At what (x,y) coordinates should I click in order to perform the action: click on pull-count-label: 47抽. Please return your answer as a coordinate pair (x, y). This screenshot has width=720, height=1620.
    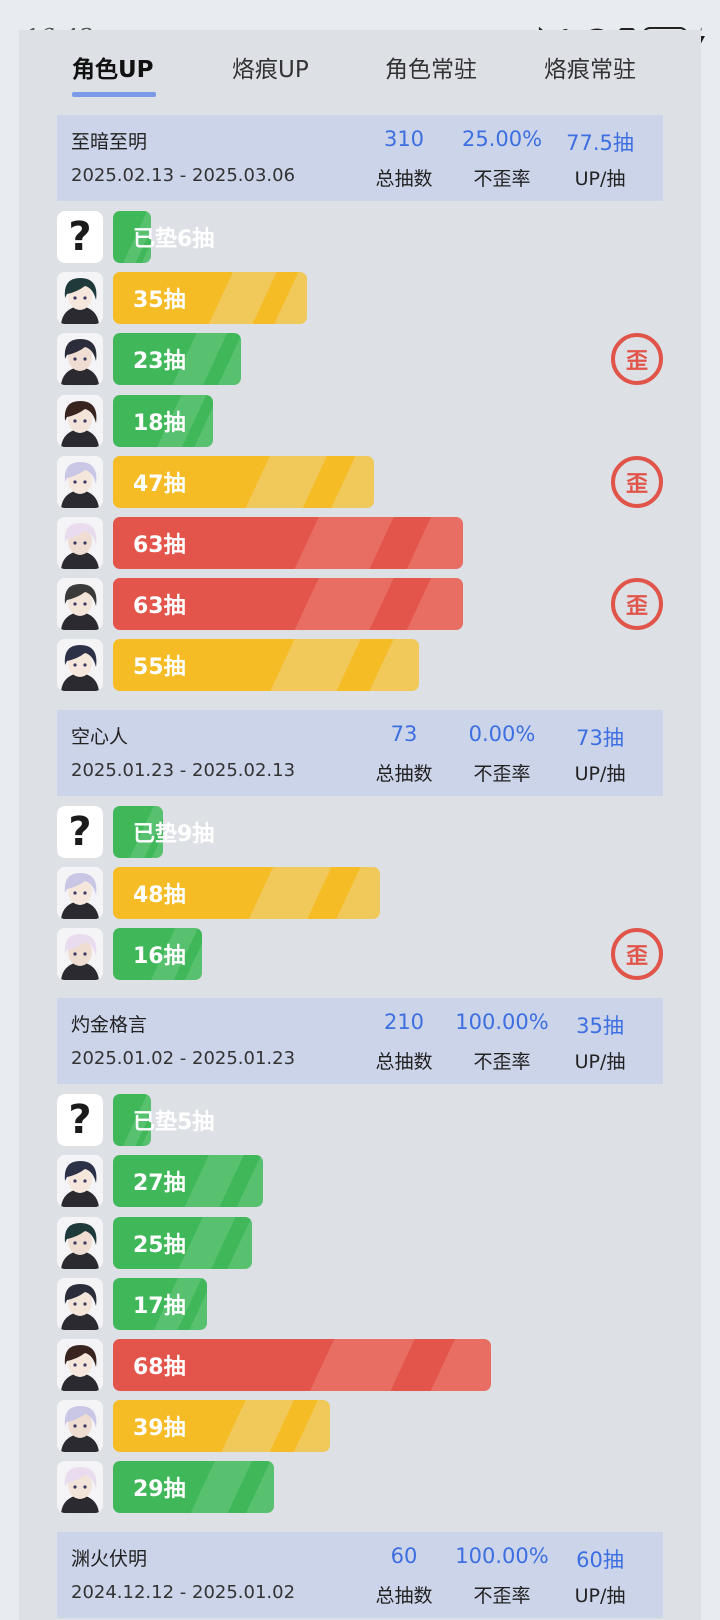
    Looking at the image, I should click on (159, 484).